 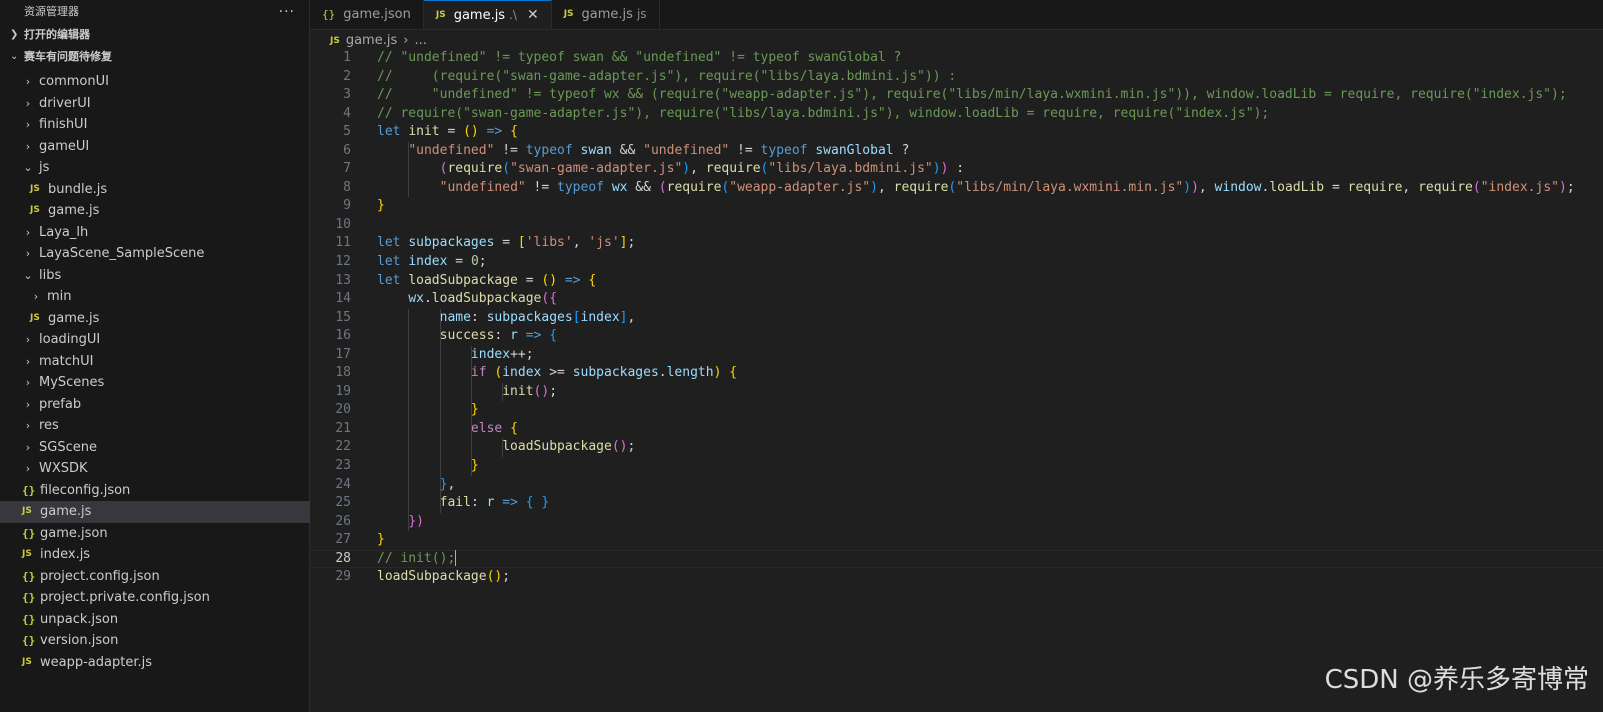 I want to click on tree-folder: › MyScenes, so click(x=155, y=383).